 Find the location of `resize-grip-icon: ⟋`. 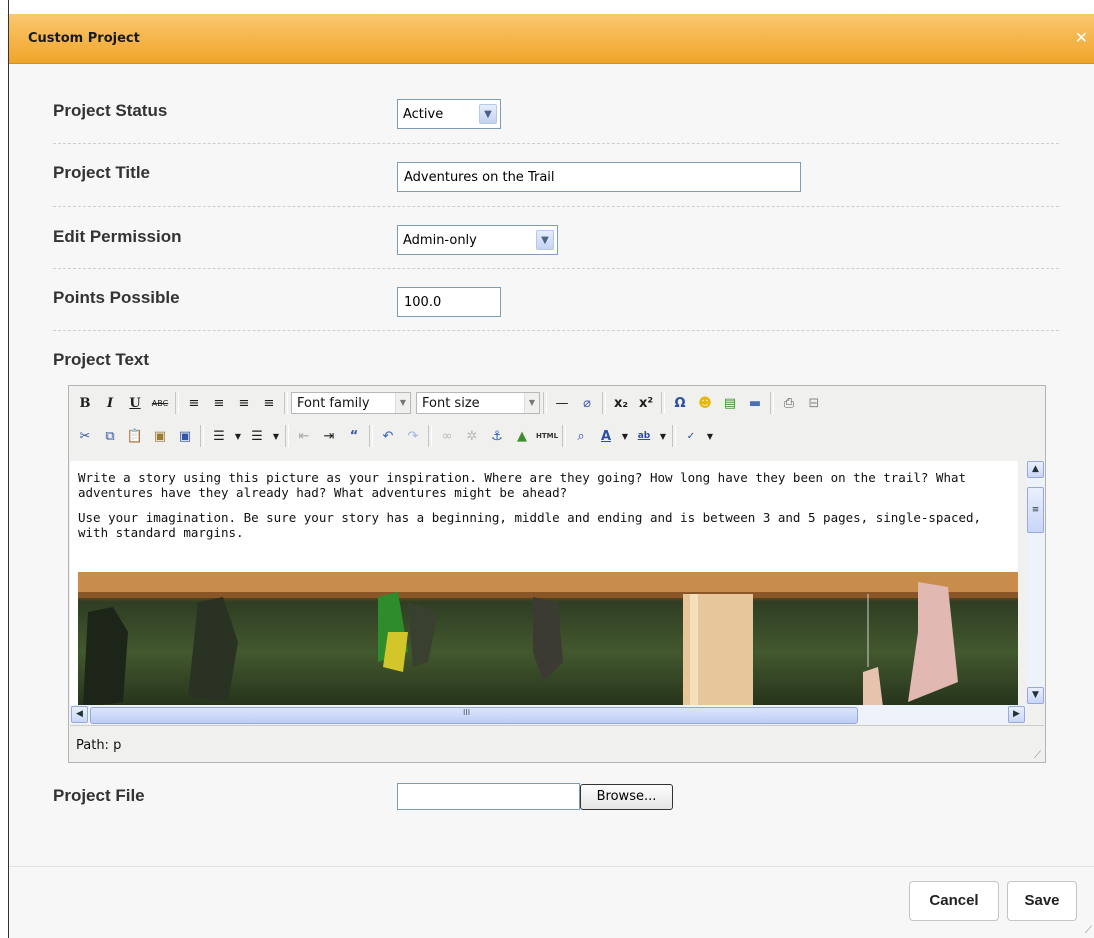

resize-grip-icon: ⟋ is located at coordinates (1088, 930).